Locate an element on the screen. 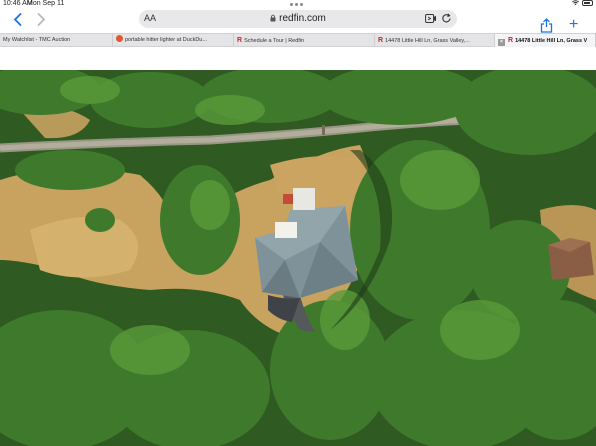 This screenshot has height=446, width=596. tab-label: My Watchlist - TMC Auction is located at coordinates (37, 40).